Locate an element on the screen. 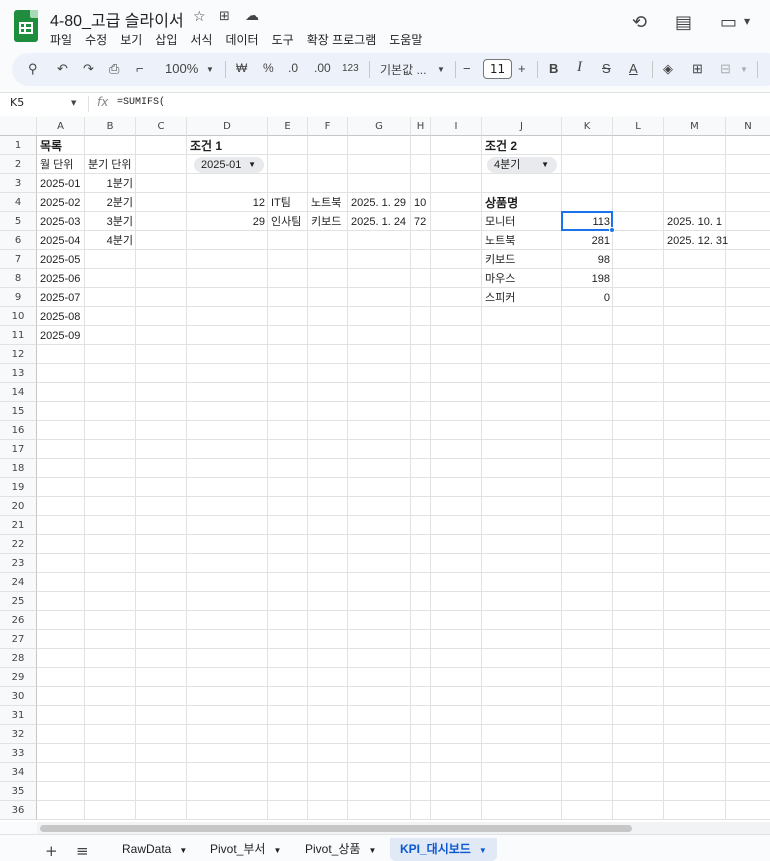  row-header: 28 is located at coordinates (18, 658).